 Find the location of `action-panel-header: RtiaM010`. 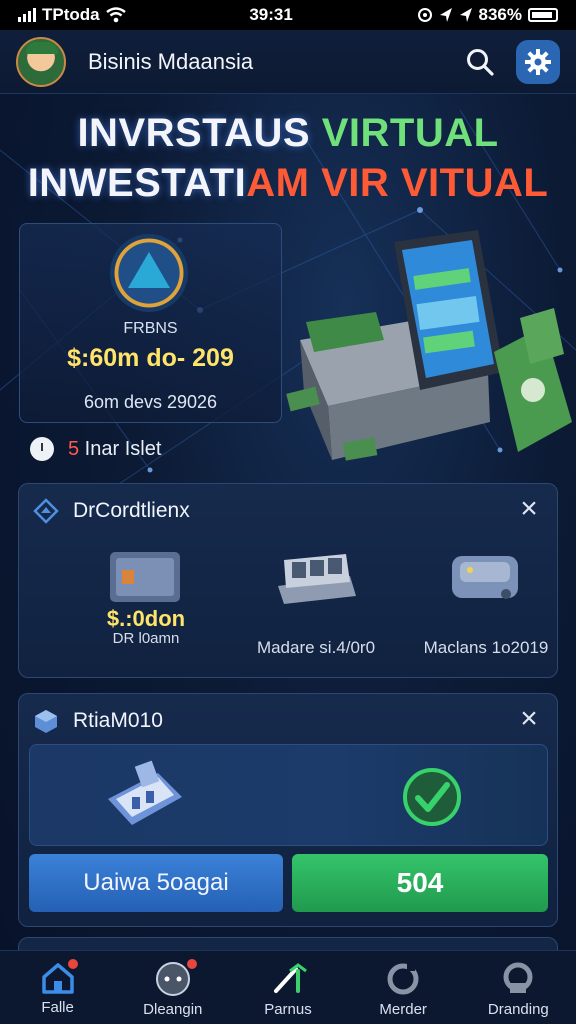

action-panel-header: RtiaM010 is located at coordinates (98, 721).